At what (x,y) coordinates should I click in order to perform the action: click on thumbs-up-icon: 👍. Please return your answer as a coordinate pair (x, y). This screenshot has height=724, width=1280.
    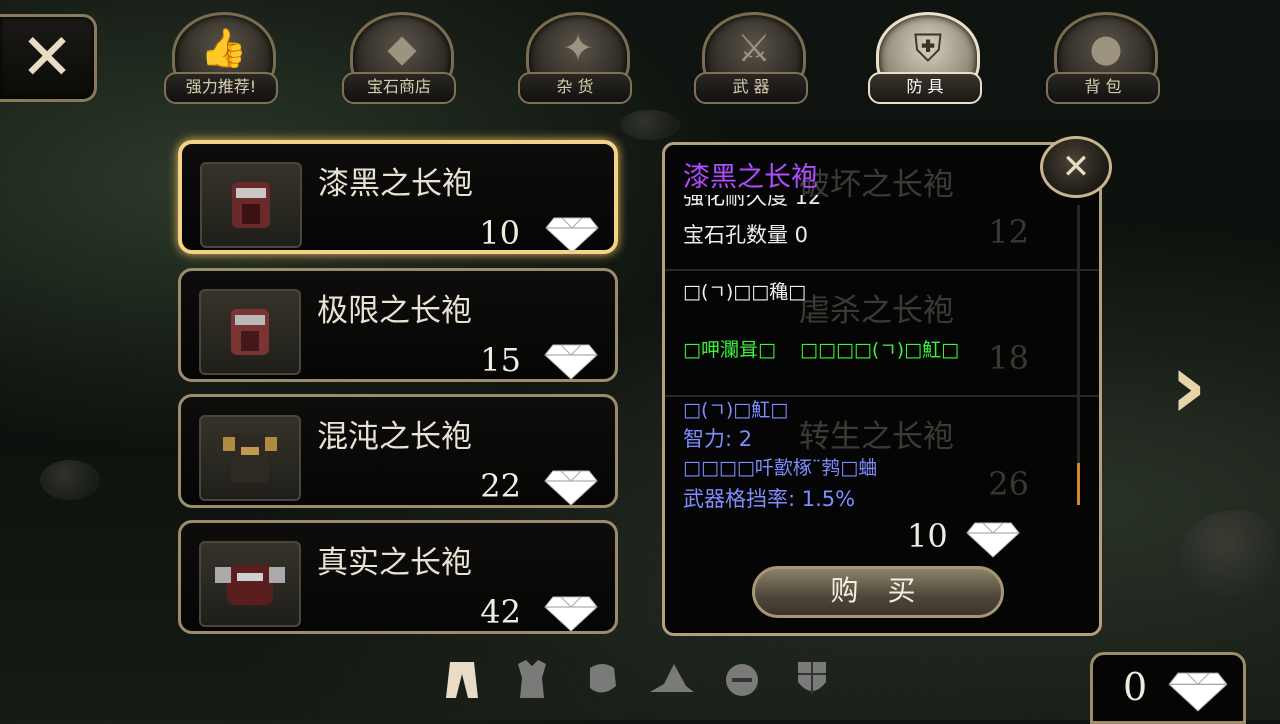
    Looking at the image, I should click on (224, 47).